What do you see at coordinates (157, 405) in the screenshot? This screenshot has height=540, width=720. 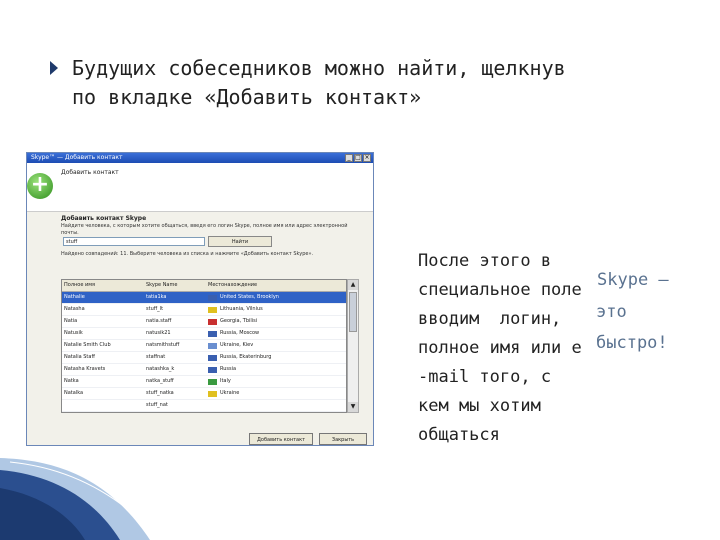 I see `cell-skype-name: stuff_nat` at bounding box center [157, 405].